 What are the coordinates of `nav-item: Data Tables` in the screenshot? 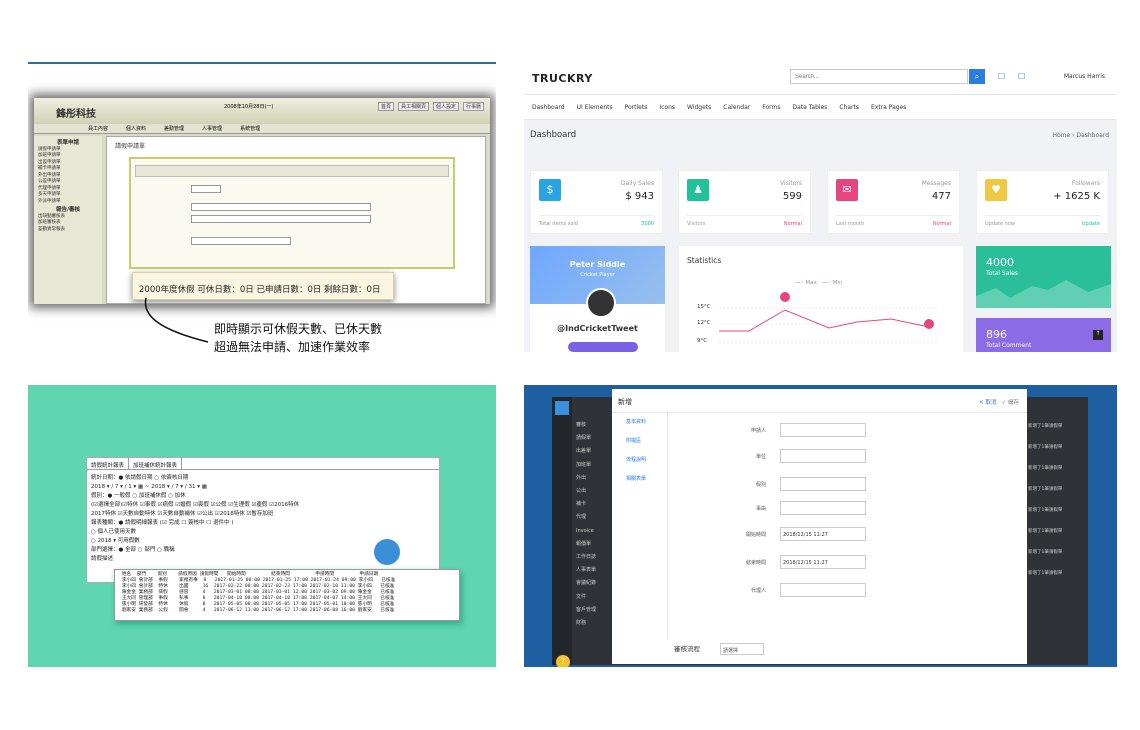 It's located at (810, 107).